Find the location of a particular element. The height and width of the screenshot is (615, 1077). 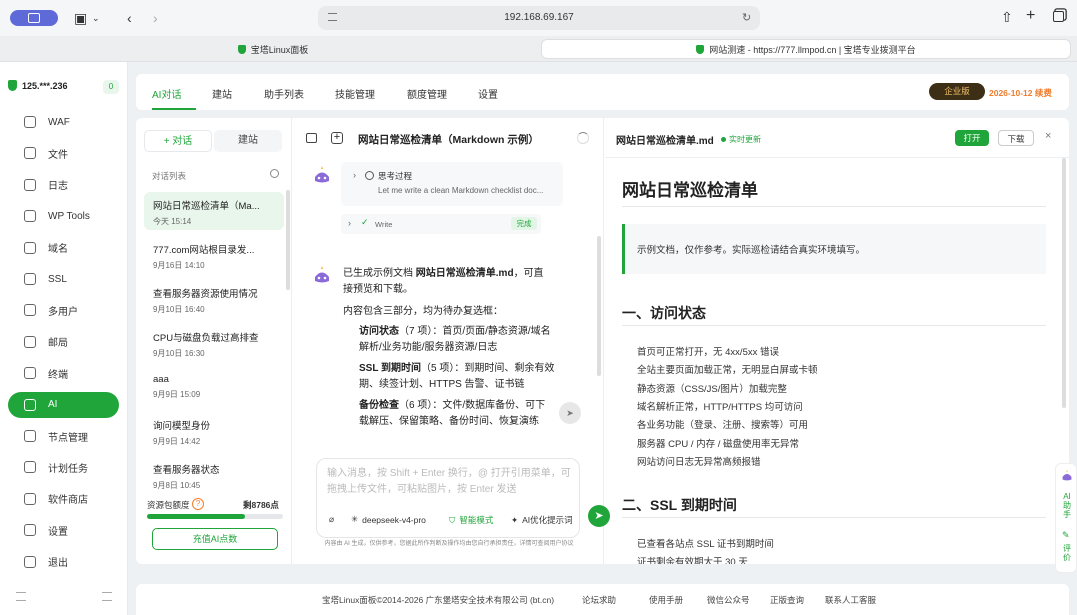

help-icon: ? is located at coordinates (198, 504).